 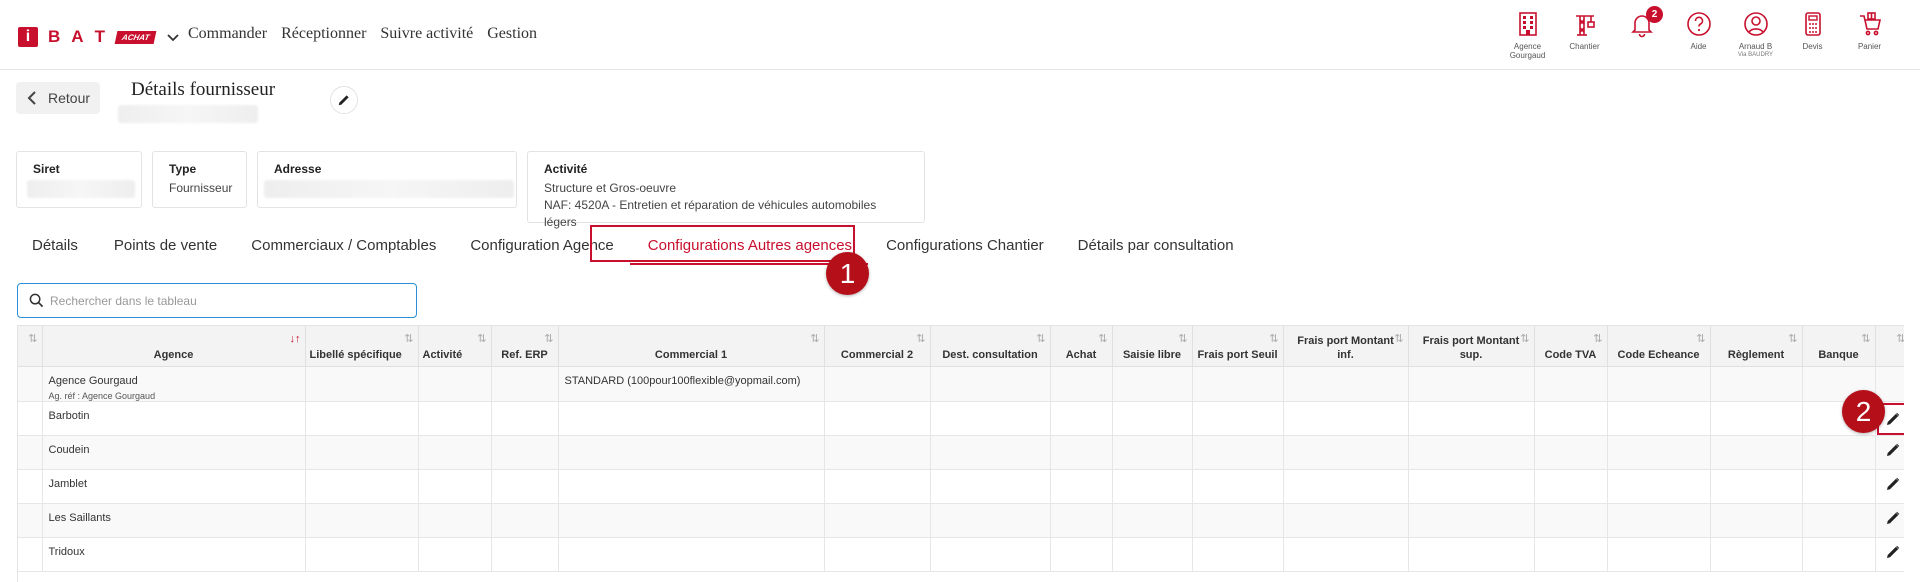 I want to click on nav-gestion: Gestion, so click(x=512, y=34).